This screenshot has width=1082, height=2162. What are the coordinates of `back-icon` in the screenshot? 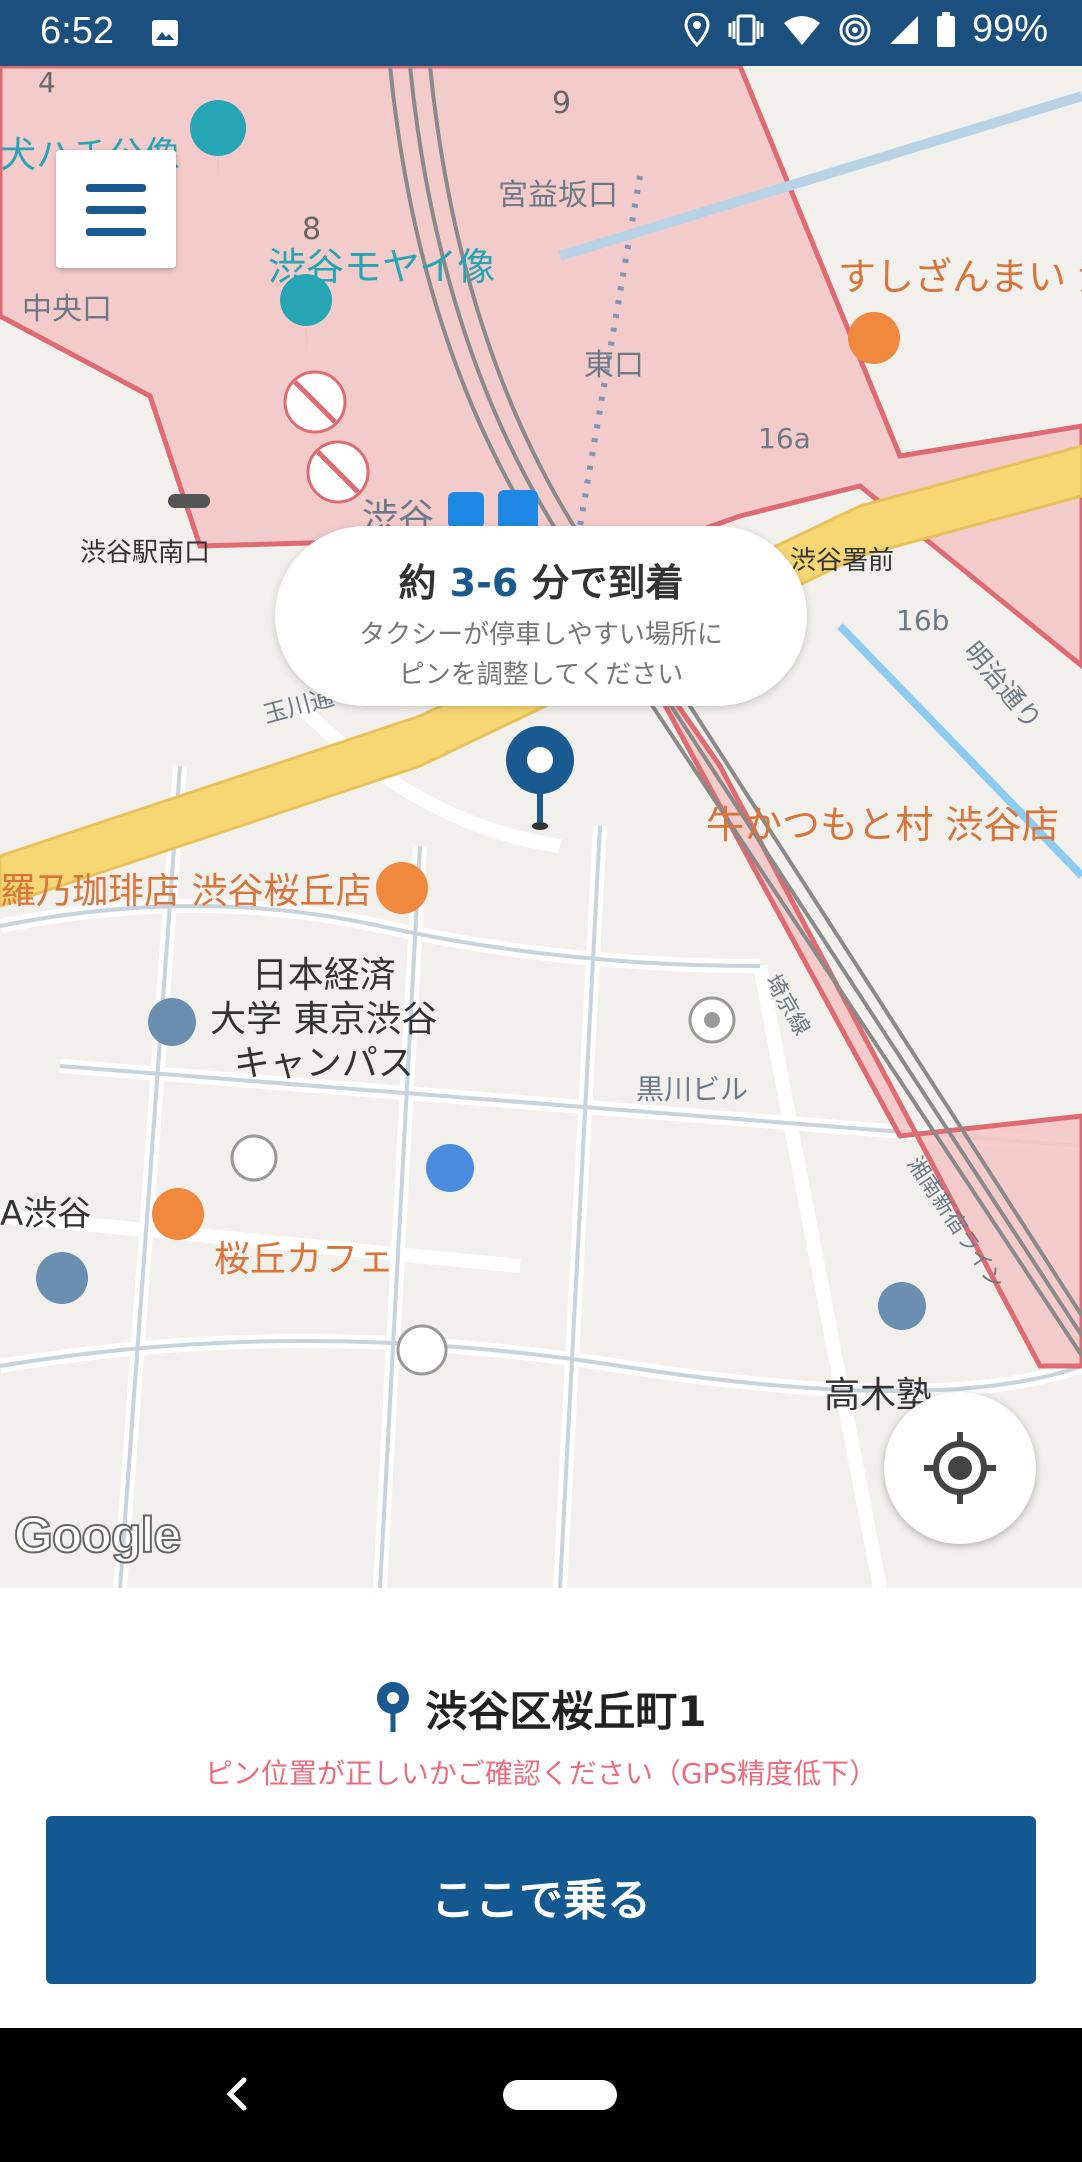 It's located at (236, 2094).